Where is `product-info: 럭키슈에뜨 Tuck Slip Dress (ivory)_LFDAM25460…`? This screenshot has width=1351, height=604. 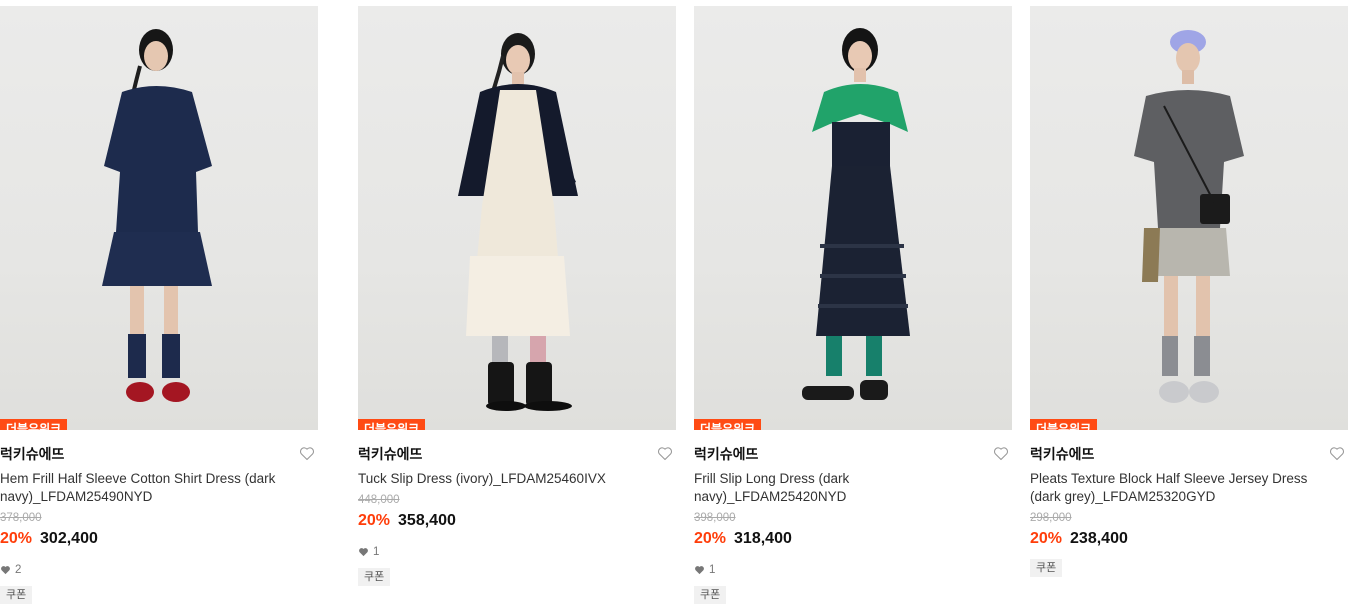 product-info: 럭키슈에뜨 Tuck Slip Dress (ivory)_LFDAM25460… is located at coordinates (517, 508).